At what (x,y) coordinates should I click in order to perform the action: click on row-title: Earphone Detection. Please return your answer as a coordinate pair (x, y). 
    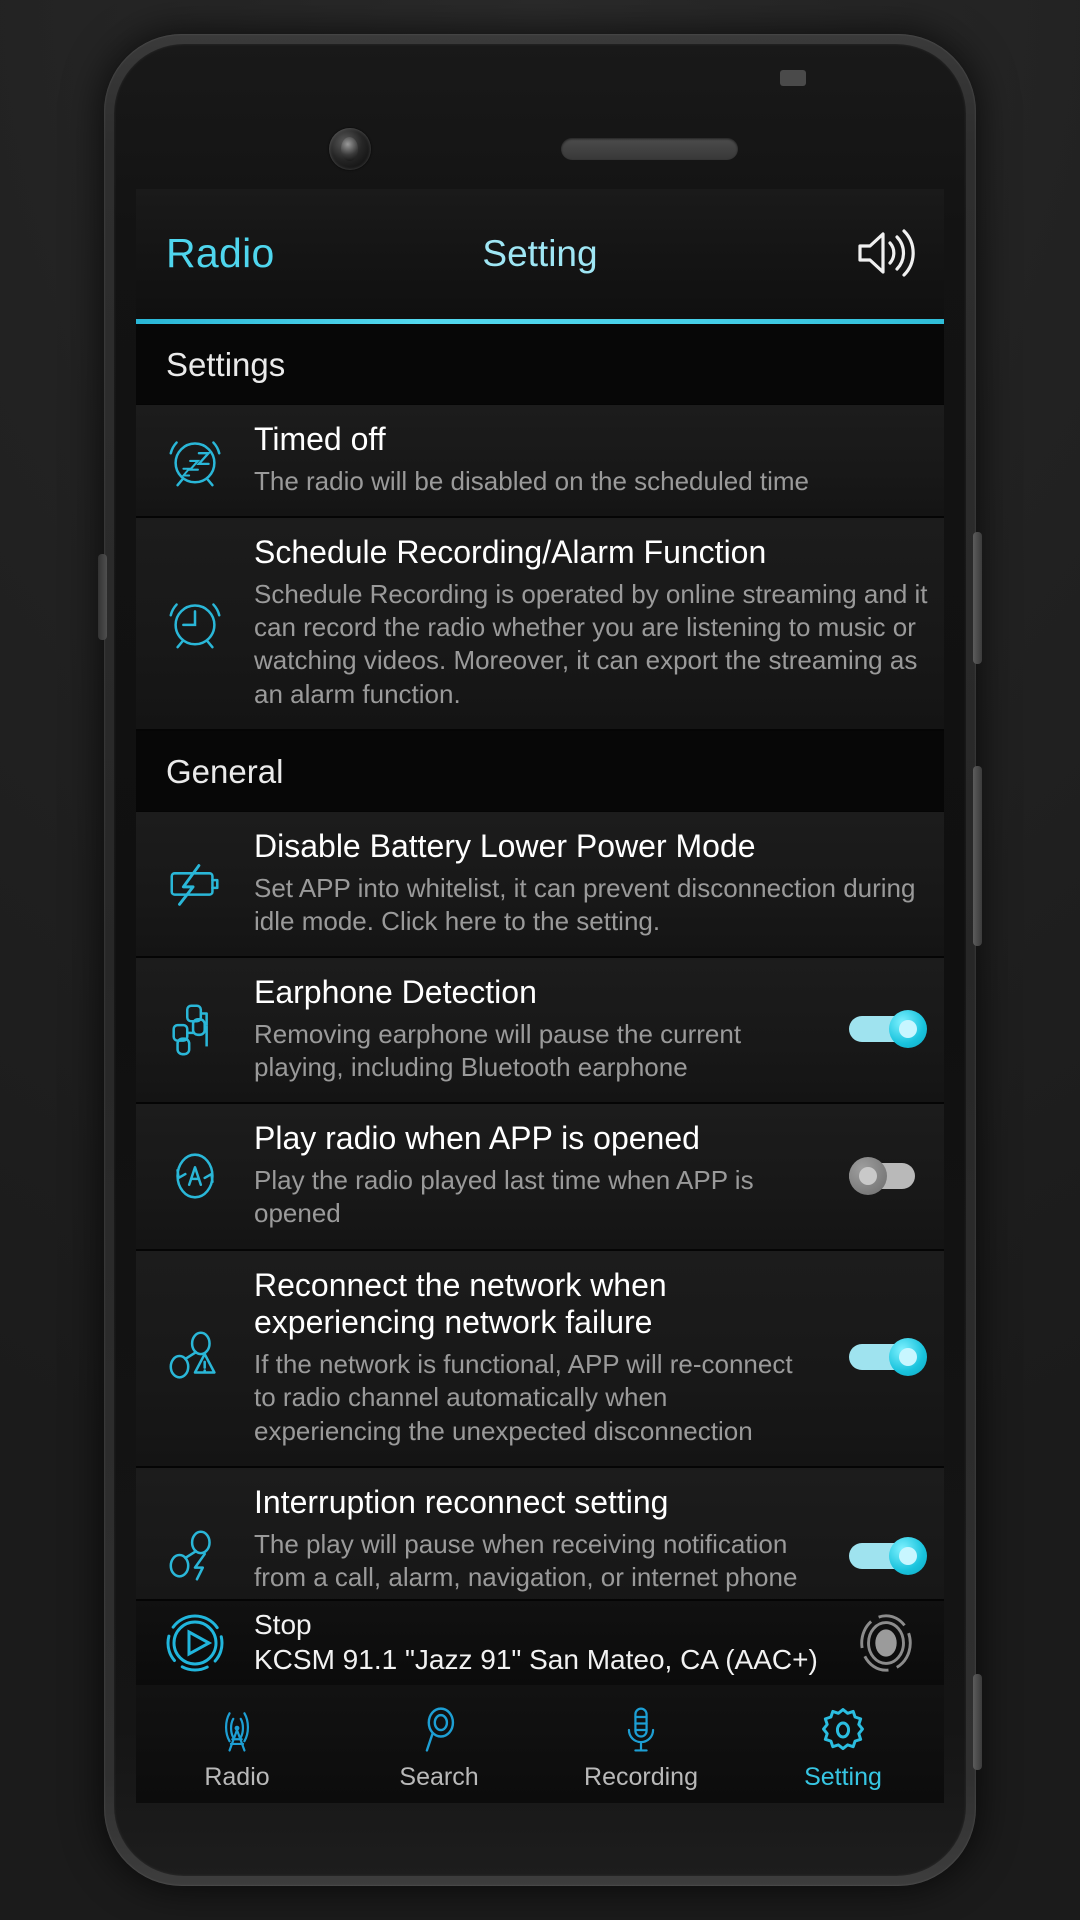
    Looking at the image, I should click on (395, 992).